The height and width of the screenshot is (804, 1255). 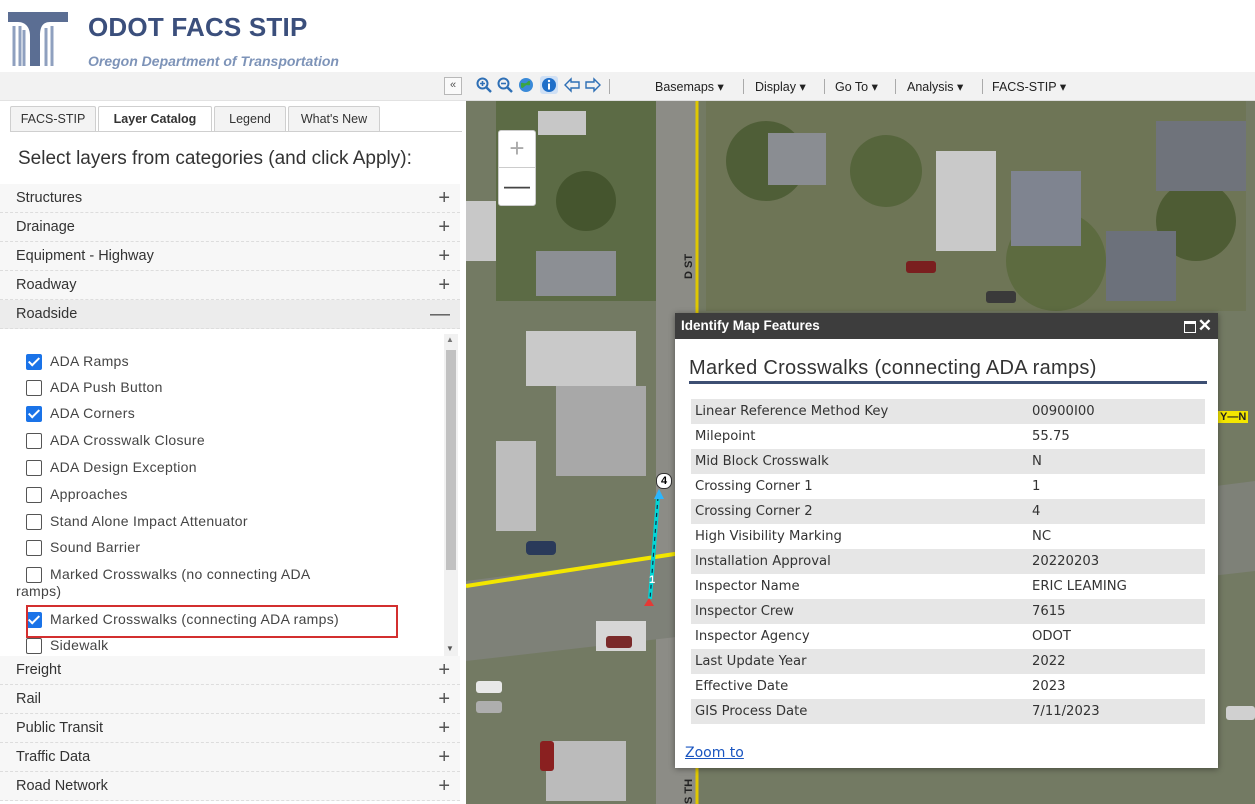 I want to click on category-label: Freight, so click(x=39, y=670).